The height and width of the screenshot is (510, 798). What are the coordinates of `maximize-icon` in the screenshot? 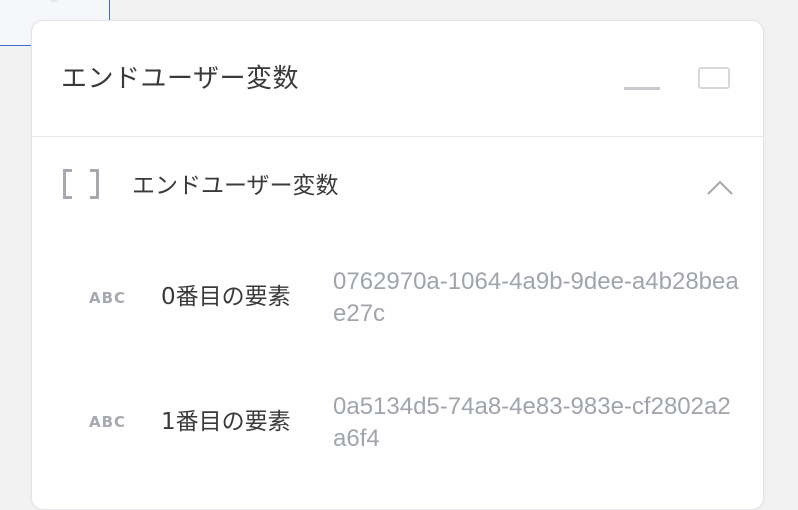 It's located at (714, 78).